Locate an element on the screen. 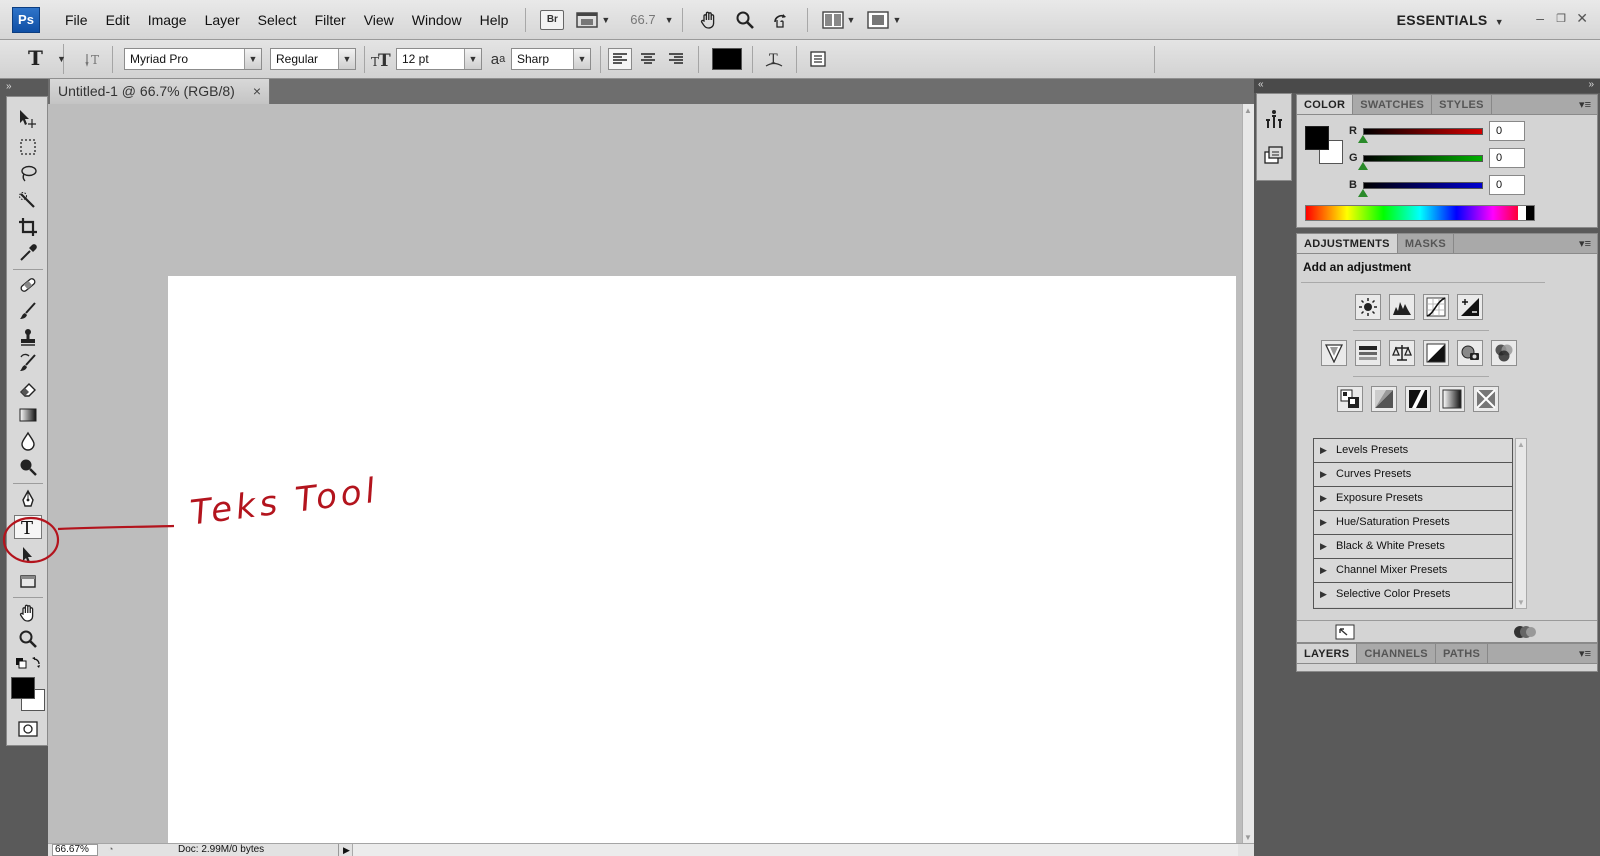 This screenshot has width=1600, height=856. list-item: ▶ Exposure Presets is located at coordinates (1413, 499).